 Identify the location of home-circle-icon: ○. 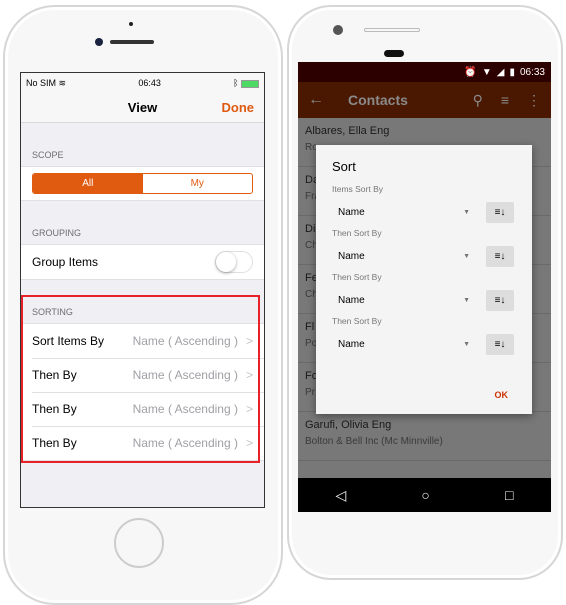
(425, 495).